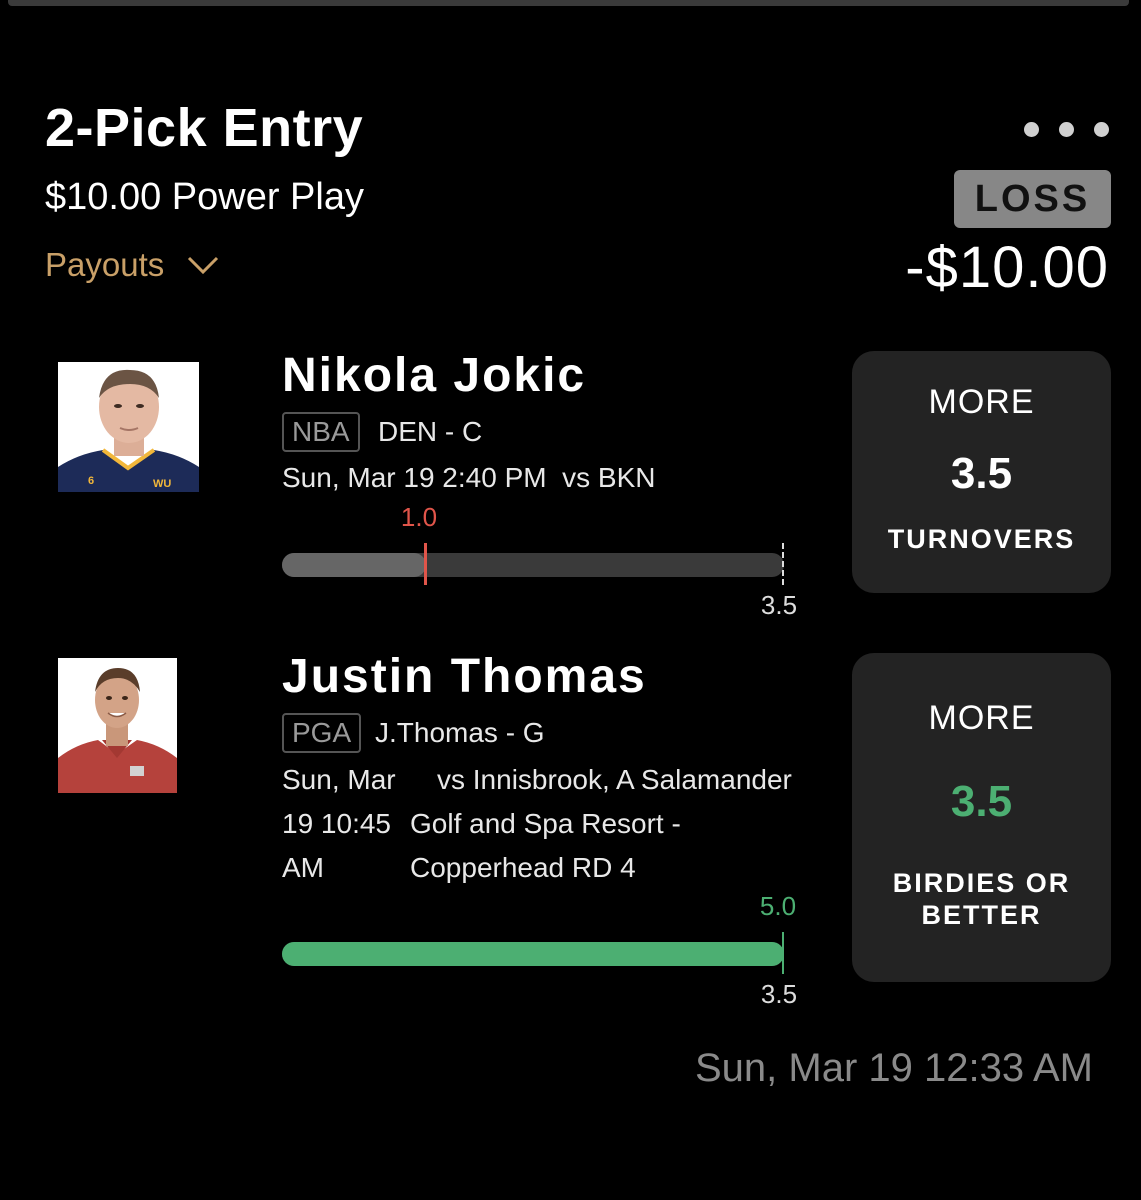  I want to click on more-options-button, so click(1066, 129).